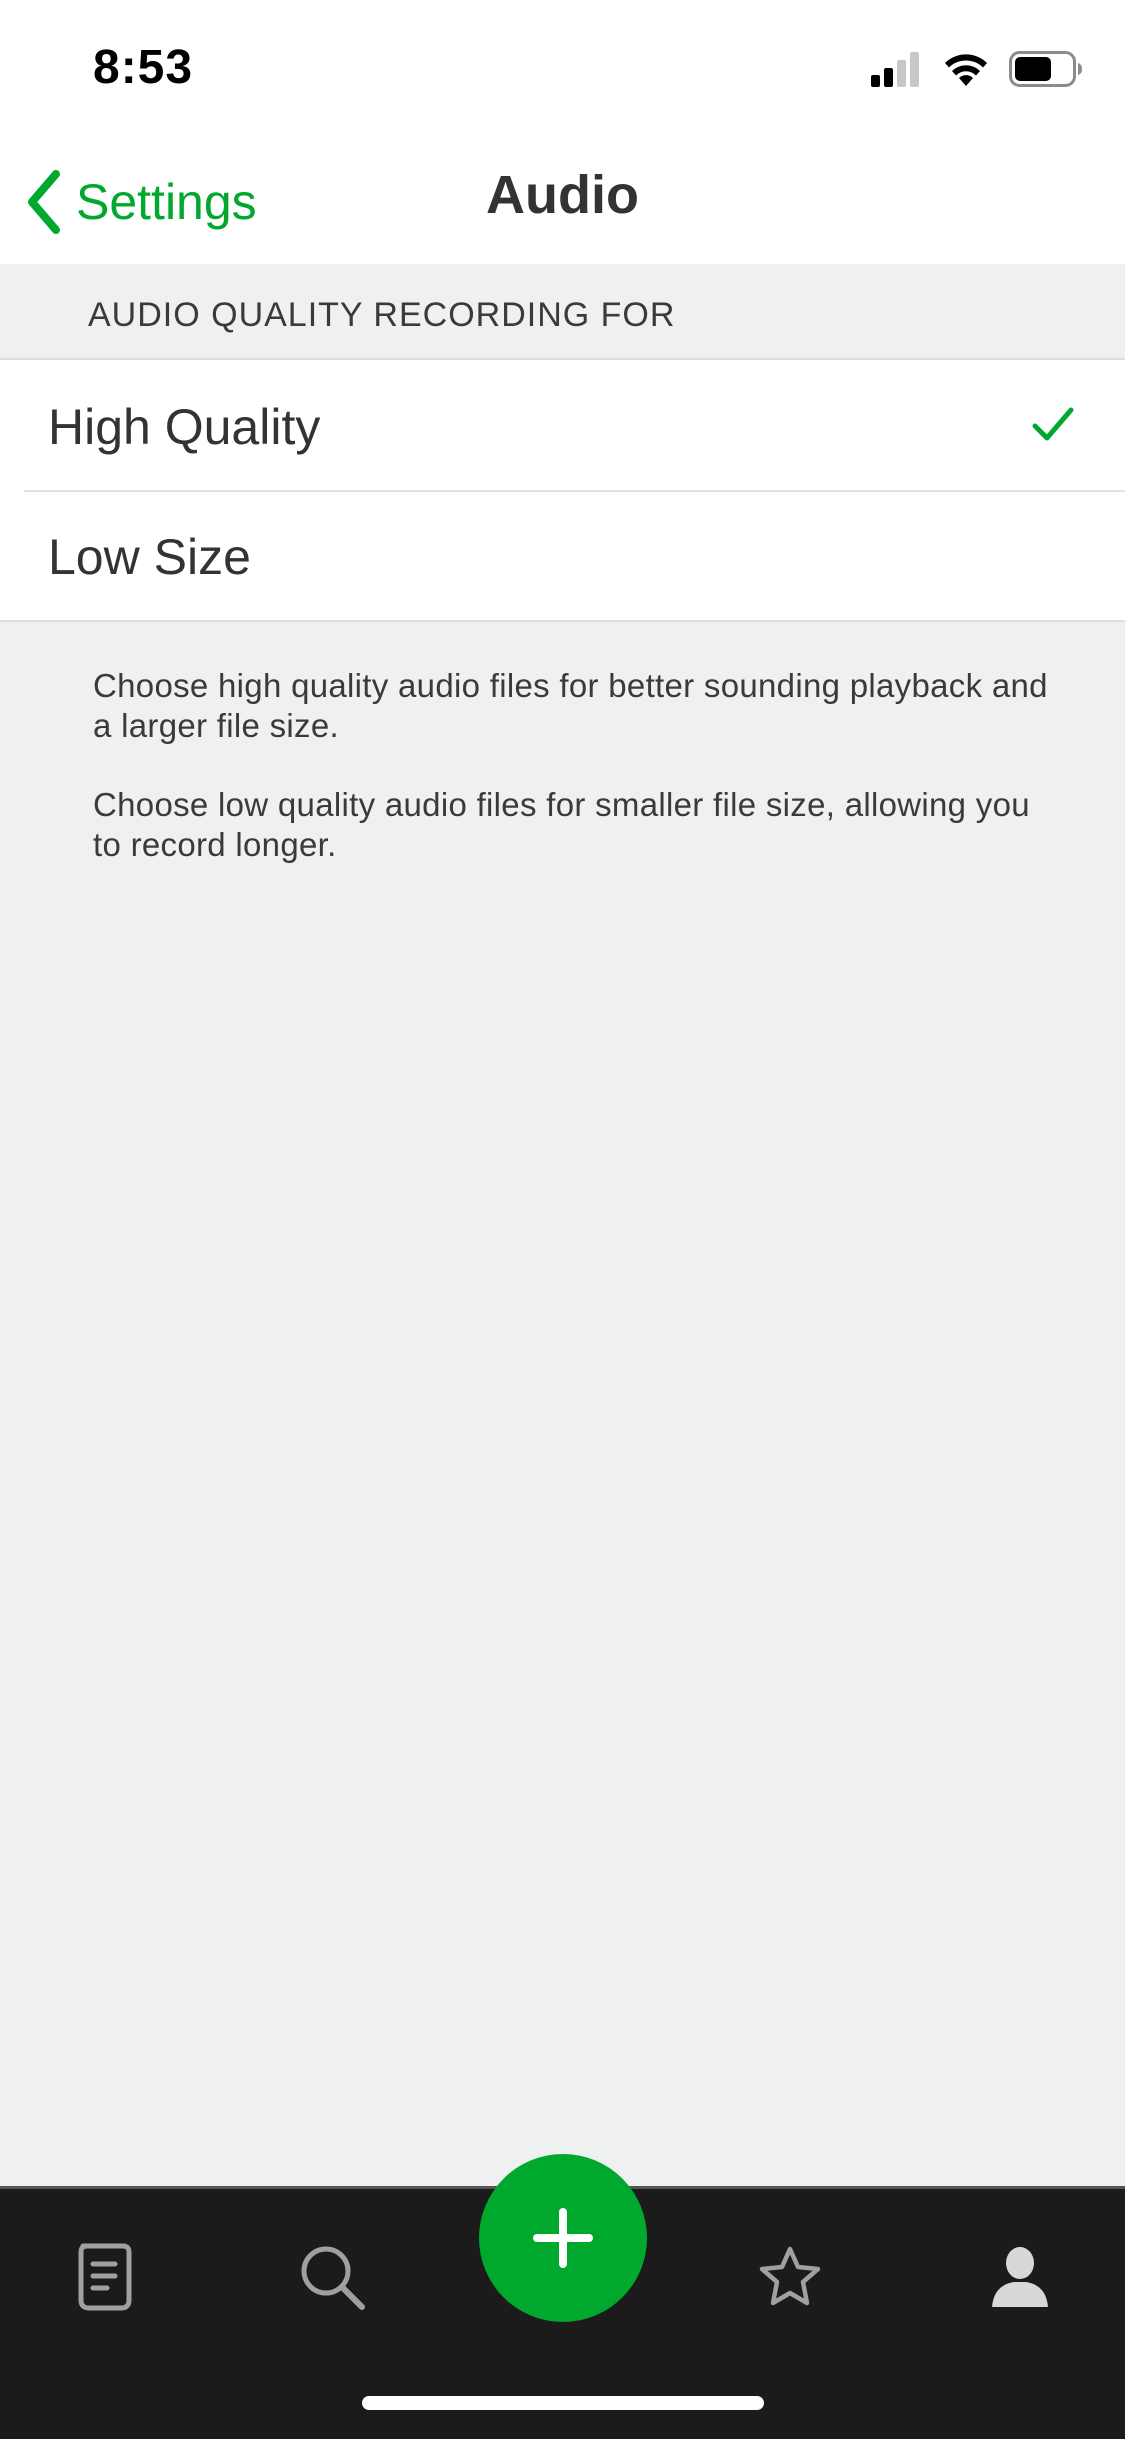 Image resolution: width=1125 pixels, height=2439 pixels. Describe the element at coordinates (562, 195) in the screenshot. I see `page-title: Audio` at that location.